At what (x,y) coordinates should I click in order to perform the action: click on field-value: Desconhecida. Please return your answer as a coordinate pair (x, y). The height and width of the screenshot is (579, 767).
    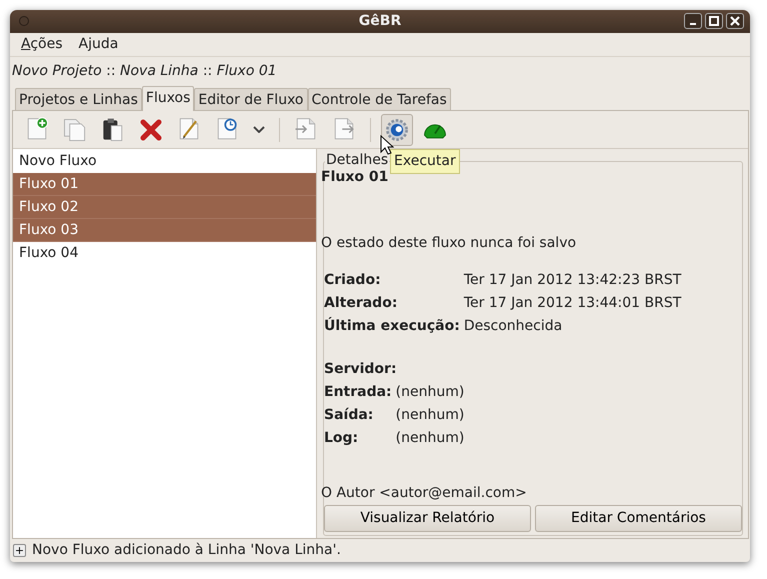
    Looking at the image, I should click on (514, 326).